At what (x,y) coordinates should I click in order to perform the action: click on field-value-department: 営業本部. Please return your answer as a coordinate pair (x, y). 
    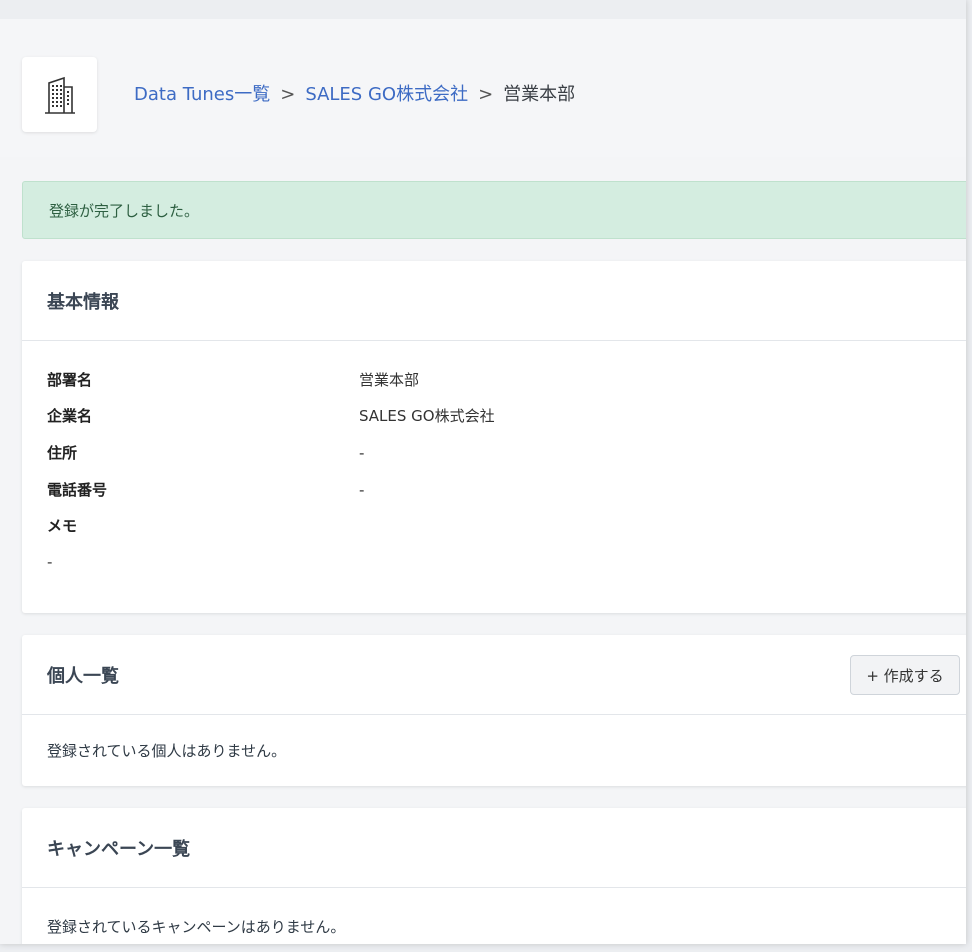
    Looking at the image, I should click on (389, 380).